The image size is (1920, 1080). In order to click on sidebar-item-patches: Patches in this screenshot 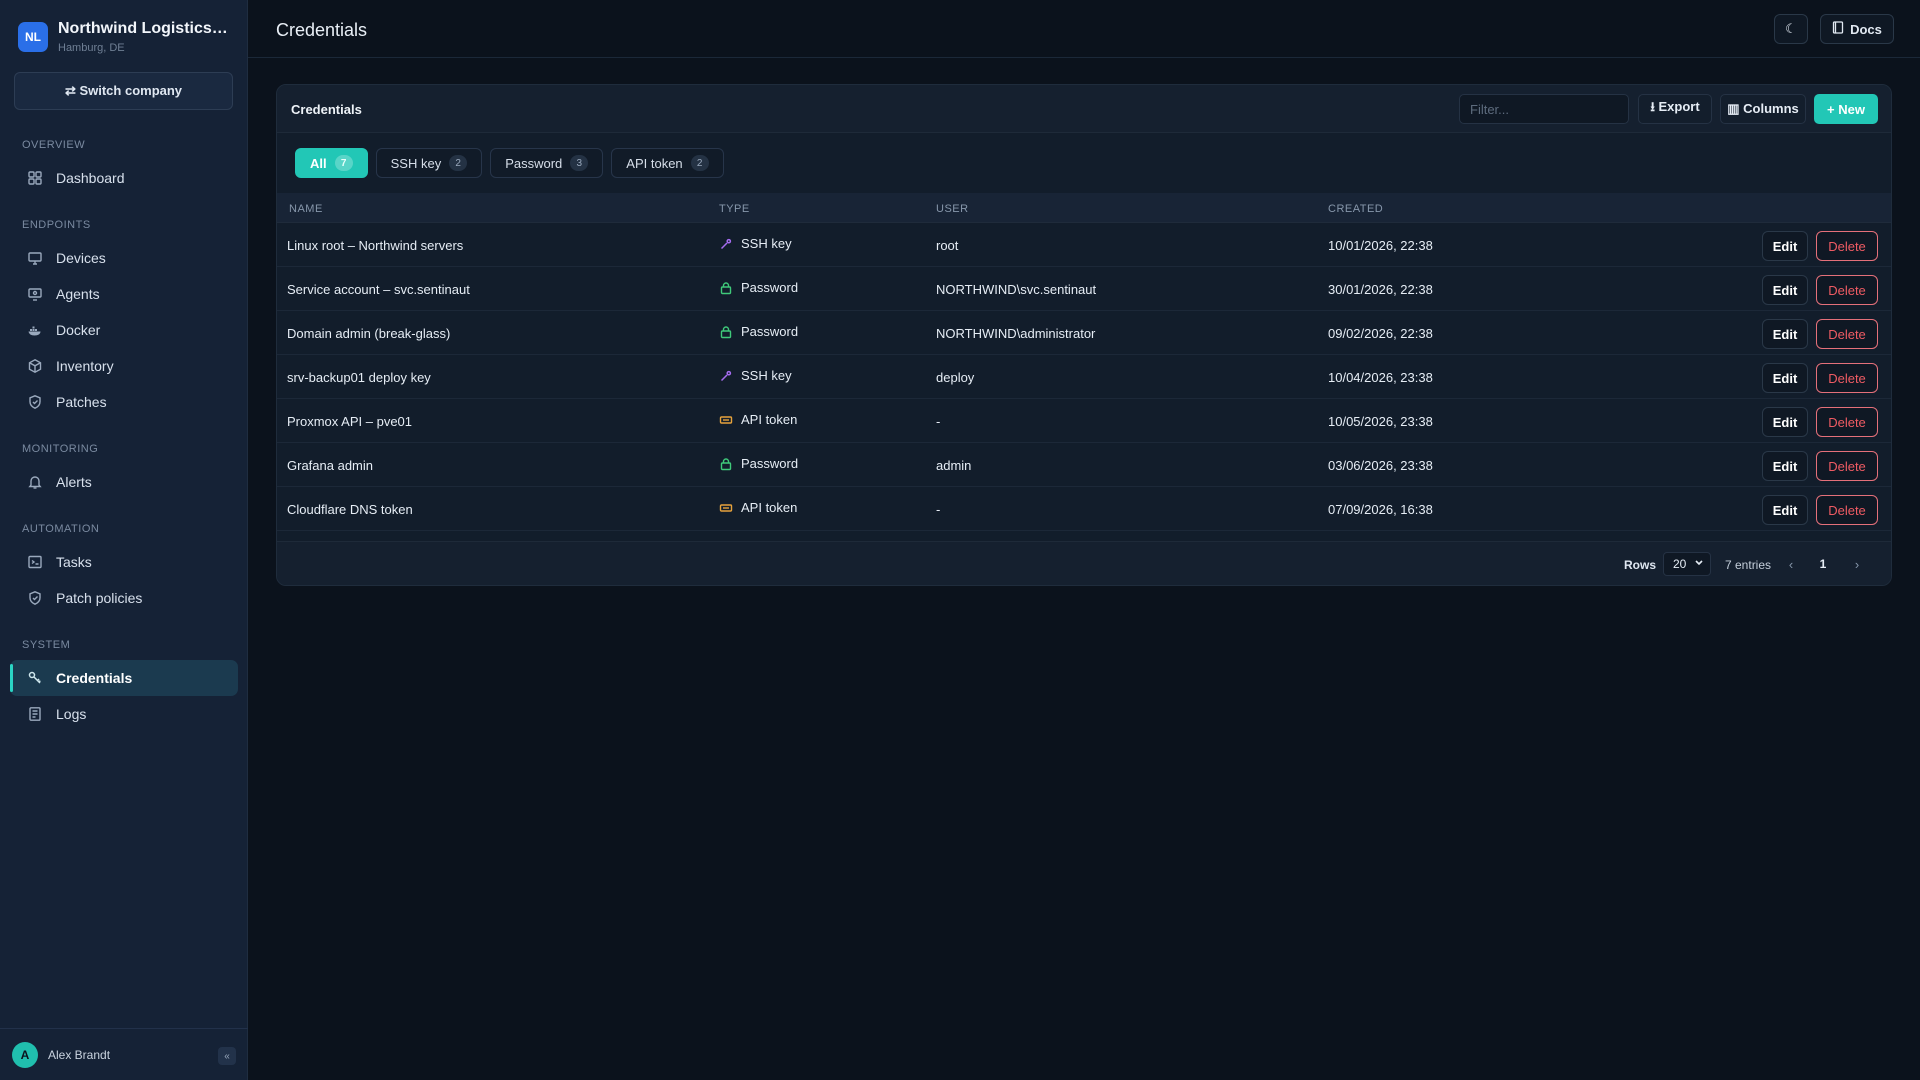, I will do `click(124, 402)`.